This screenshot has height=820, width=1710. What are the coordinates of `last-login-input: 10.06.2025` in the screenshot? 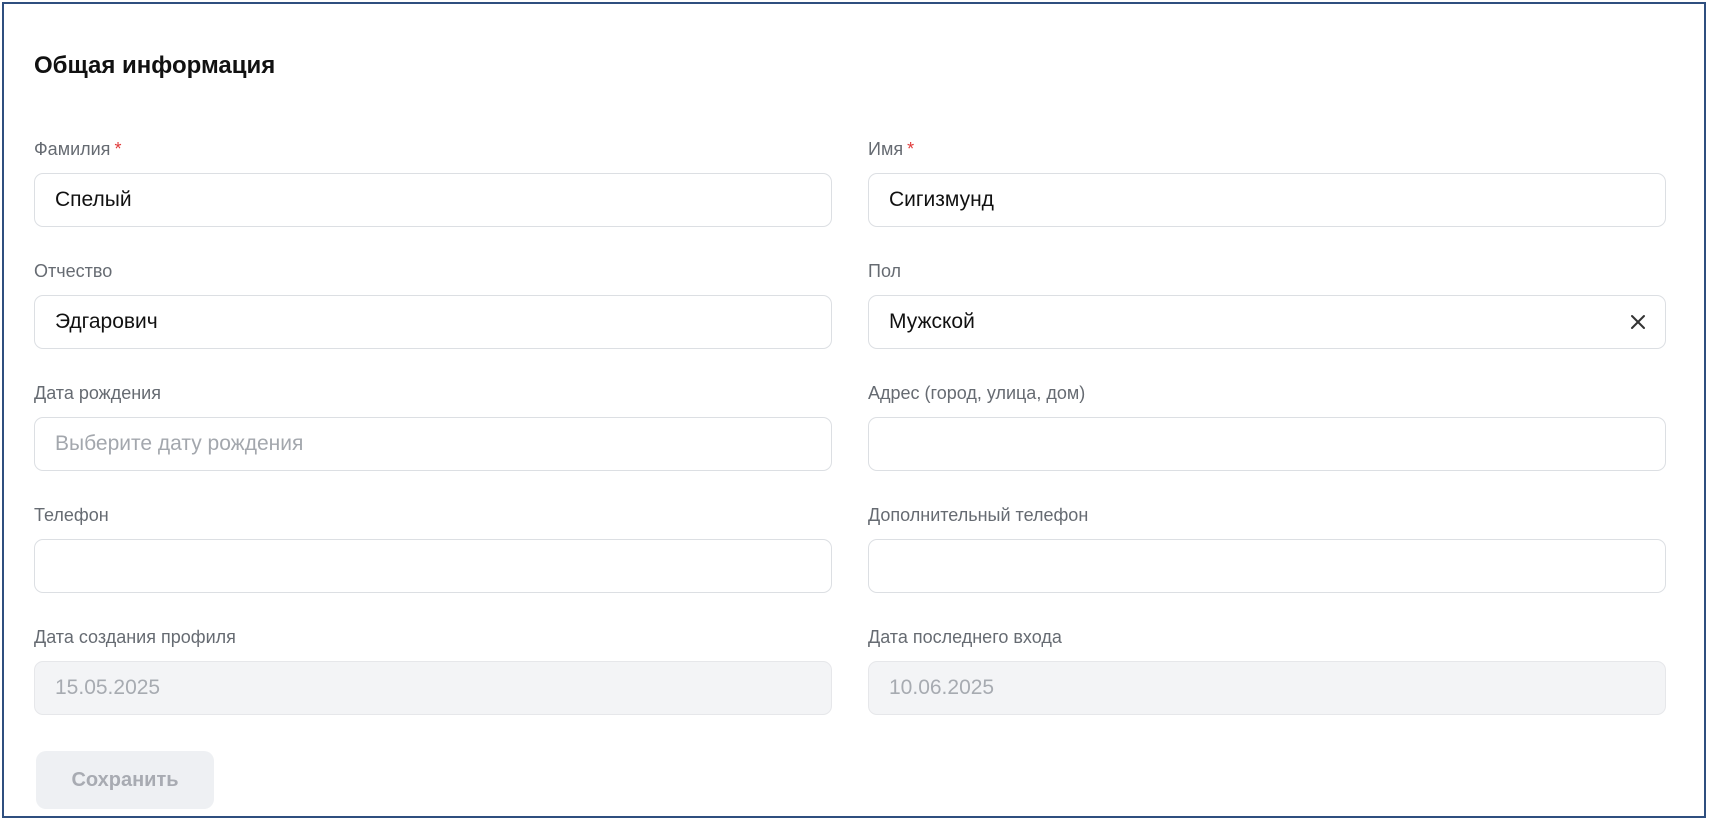 It's located at (1267, 688).